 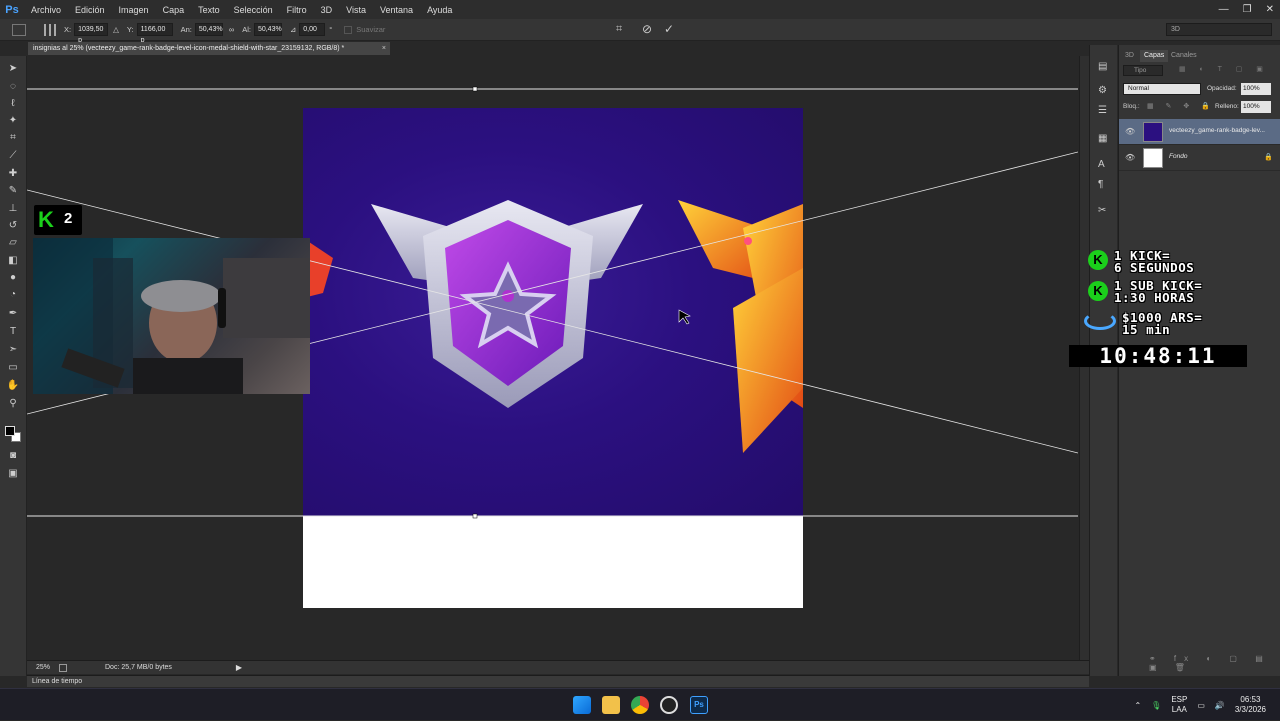 What do you see at coordinates (1143, 70) in the screenshot?
I see `layer-filter-select: Tipo` at bounding box center [1143, 70].